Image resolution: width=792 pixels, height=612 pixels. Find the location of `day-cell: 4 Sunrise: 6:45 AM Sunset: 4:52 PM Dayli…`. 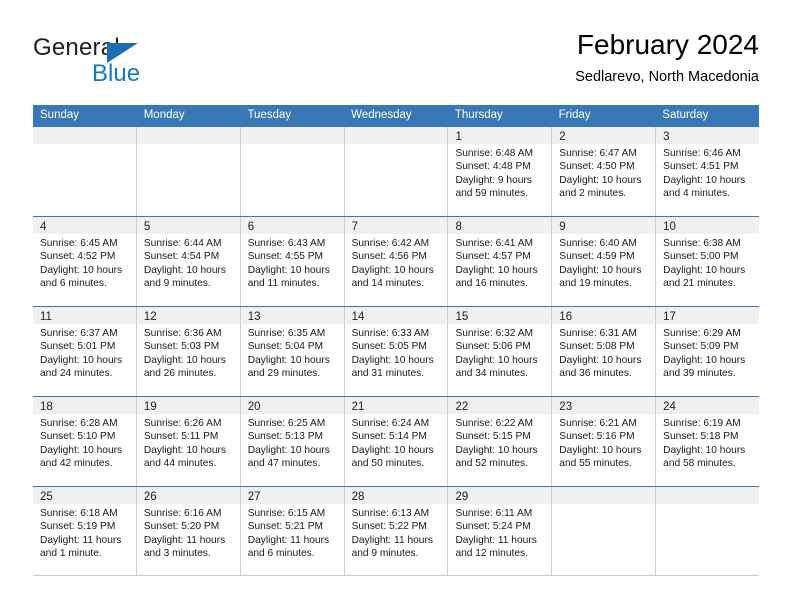

day-cell: 4 Sunrise: 6:45 AM Sunset: 4:52 PM Dayli… is located at coordinates (85, 261).